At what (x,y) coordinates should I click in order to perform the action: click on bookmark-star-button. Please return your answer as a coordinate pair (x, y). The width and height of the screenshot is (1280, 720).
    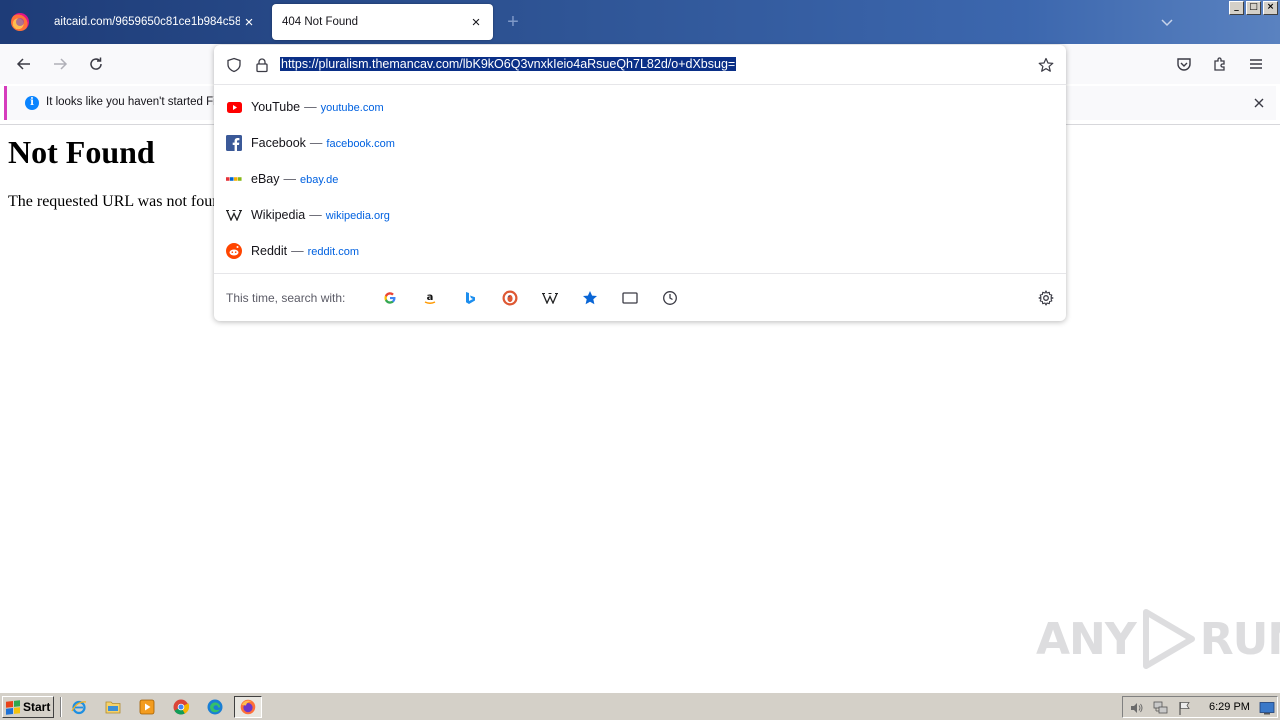
    Looking at the image, I should click on (1046, 65).